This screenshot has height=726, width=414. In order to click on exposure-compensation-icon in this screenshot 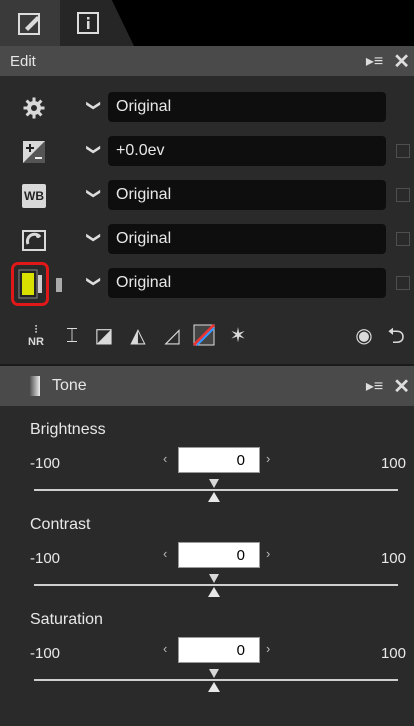, I will do `click(34, 152)`.